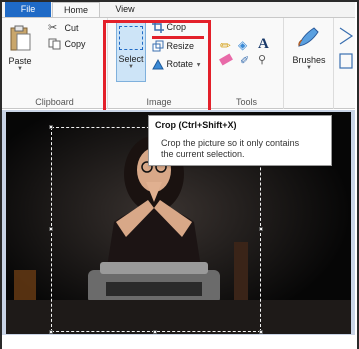 This screenshot has width=359, height=349. I want to click on paste-dropdown-icon: ▼, so click(20, 69).